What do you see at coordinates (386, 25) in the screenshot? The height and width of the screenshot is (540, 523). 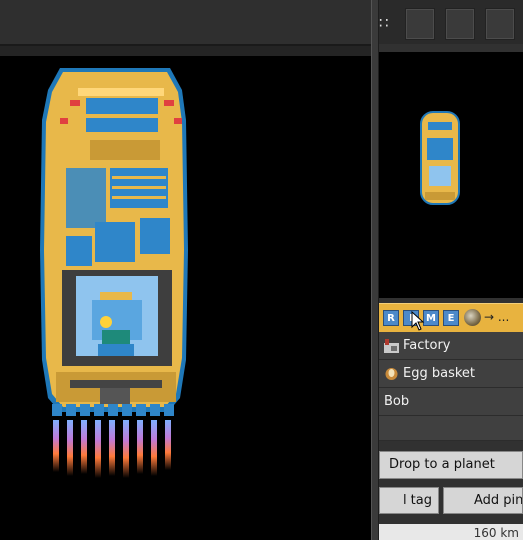 I see `signal-icon: ∷` at bounding box center [386, 25].